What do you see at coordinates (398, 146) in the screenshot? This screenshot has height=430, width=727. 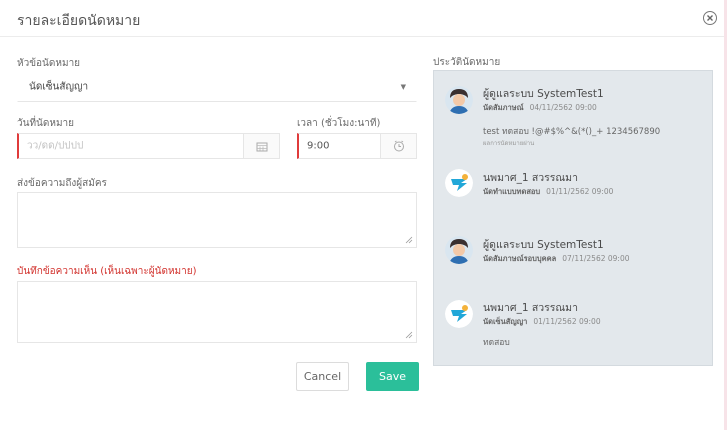 I see `clock-icon` at bounding box center [398, 146].